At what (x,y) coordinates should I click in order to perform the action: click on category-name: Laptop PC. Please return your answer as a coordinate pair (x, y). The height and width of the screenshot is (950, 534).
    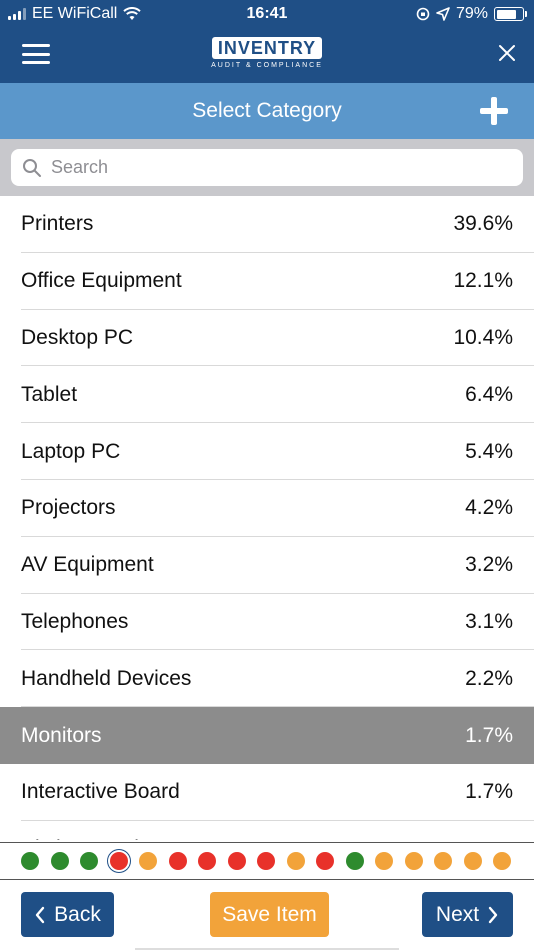
    Looking at the image, I should click on (71, 451).